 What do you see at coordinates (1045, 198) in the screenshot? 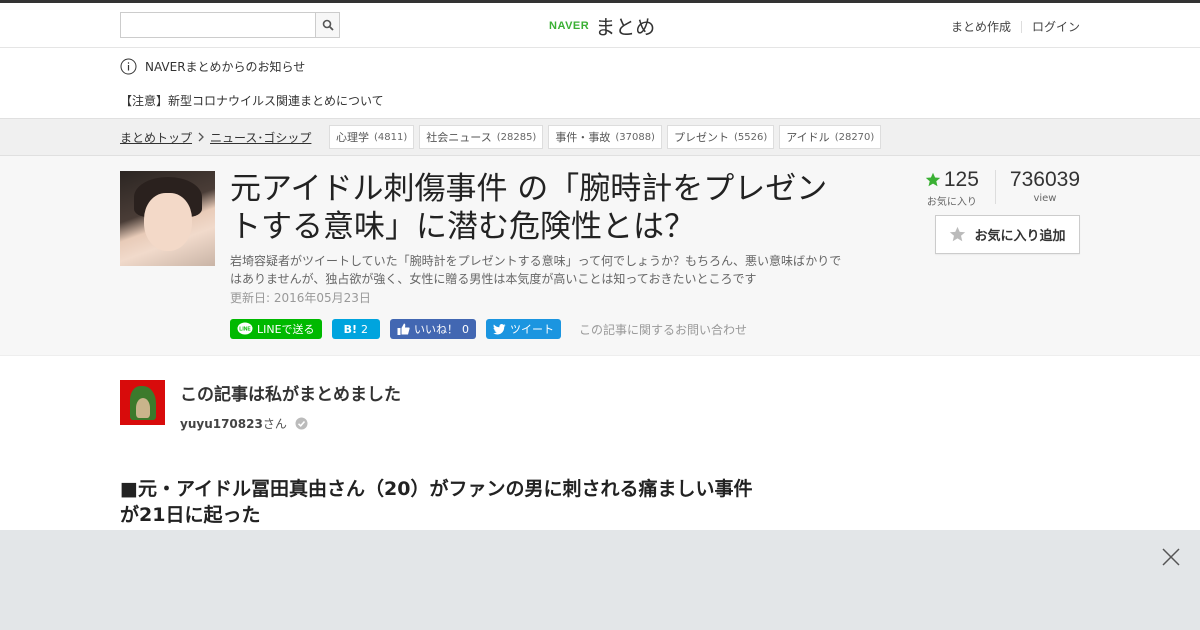
I see `views-label: view` at bounding box center [1045, 198].